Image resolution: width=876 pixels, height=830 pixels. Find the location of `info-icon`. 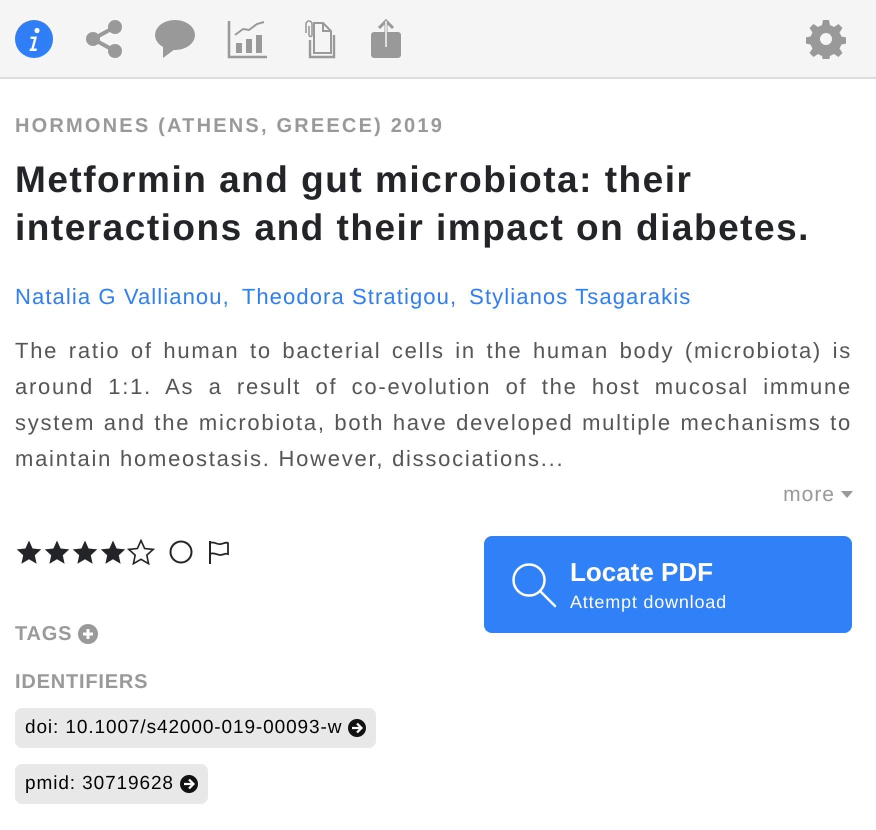

info-icon is located at coordinates (34, 39).